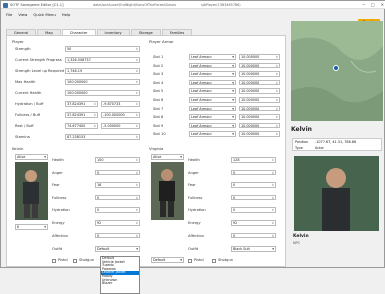 The height and width of the screenshot is (294, 385). Describe the element at coordinates (40, 71) in the screenshot. I see `player-field-label: Strength Level up Required` at that location.